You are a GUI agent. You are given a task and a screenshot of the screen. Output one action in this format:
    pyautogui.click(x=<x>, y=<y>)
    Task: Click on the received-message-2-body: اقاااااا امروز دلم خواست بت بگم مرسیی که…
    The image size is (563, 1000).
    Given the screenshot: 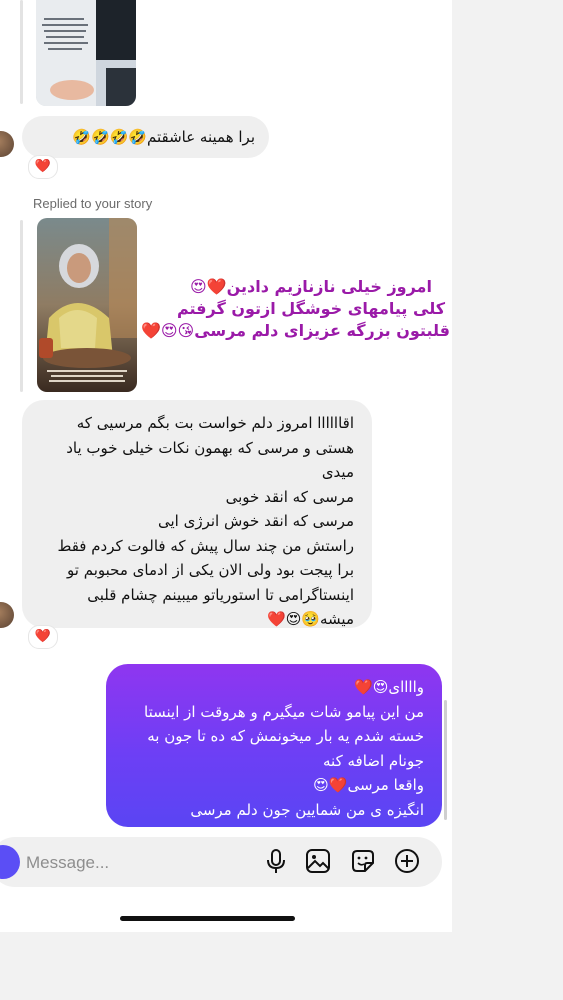 What is the action you would take?
    pyautogui.click(x=205, y=521)
    